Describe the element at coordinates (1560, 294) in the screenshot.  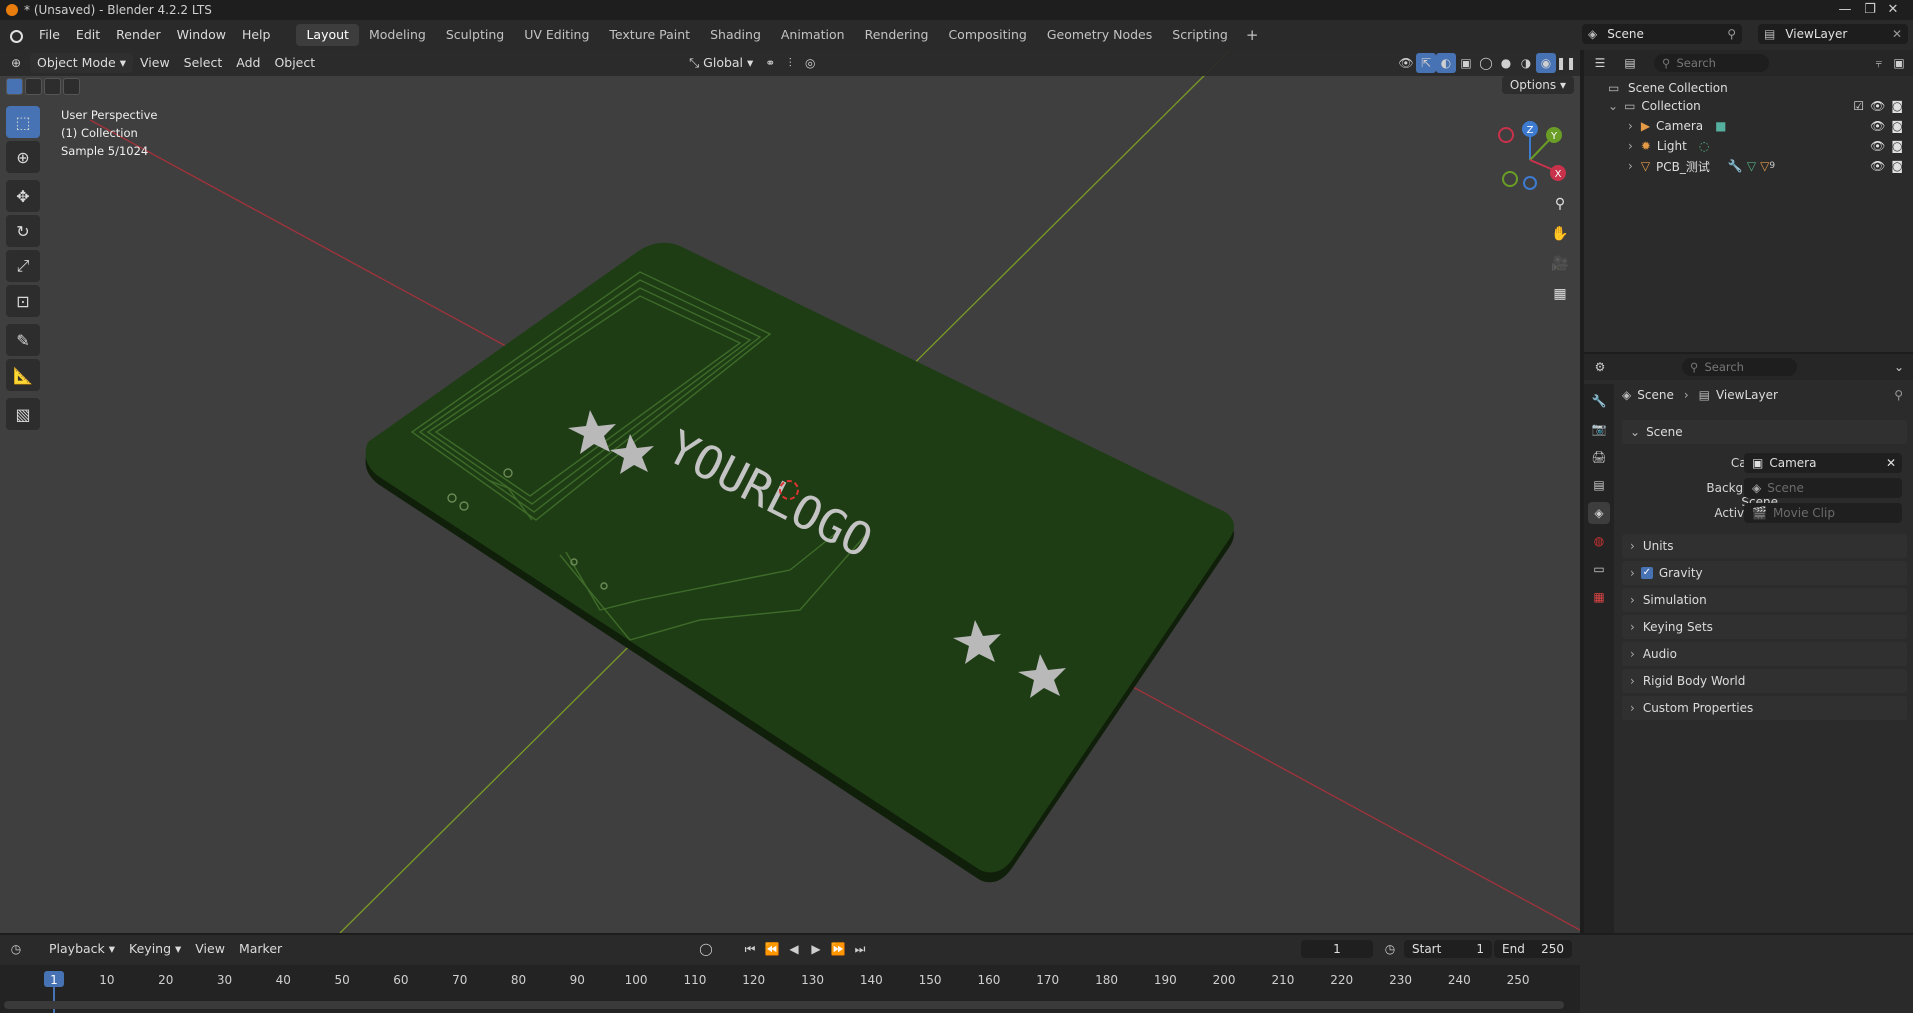
I see `grid-view-icon: ▦` at that location.